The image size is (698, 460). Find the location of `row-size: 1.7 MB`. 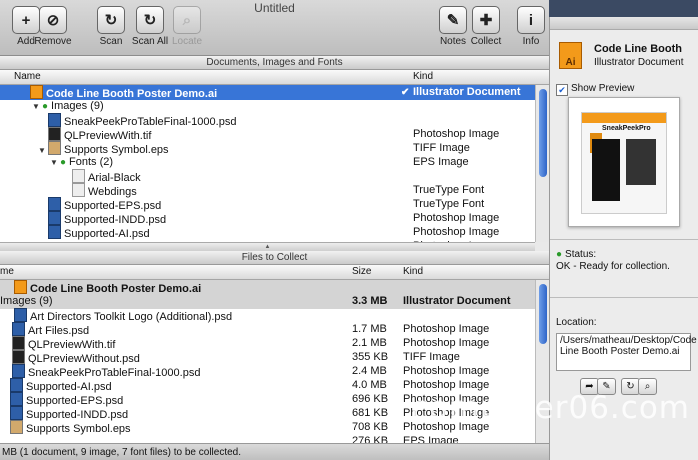

row-size: 1.7 MB is located at coordinates (369, 329).